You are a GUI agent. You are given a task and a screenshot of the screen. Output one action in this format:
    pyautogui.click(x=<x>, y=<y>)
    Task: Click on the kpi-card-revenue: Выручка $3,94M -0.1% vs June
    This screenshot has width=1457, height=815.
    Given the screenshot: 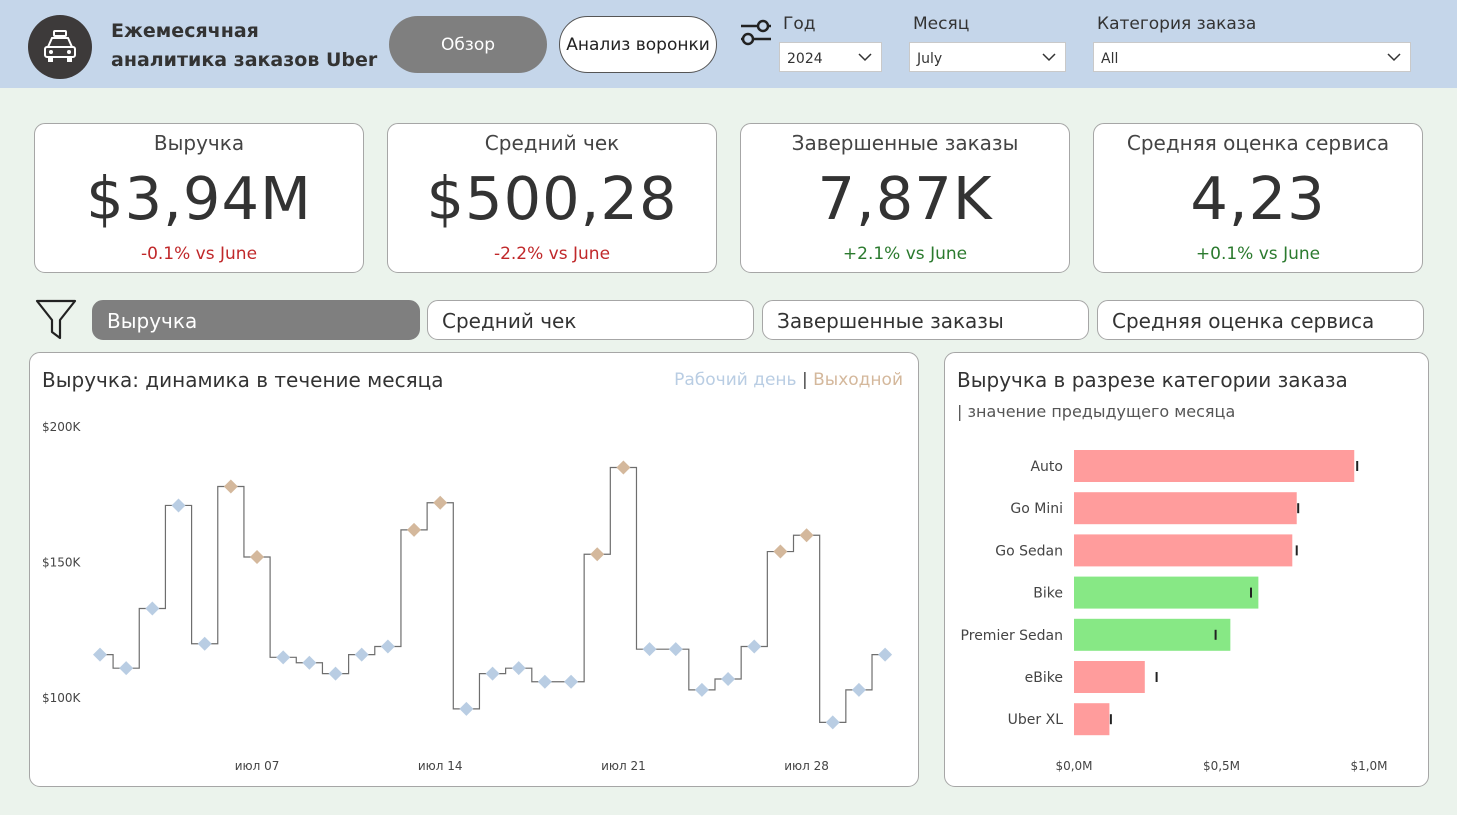 What is the action you would take?
    pyautogui.click(x=199, y=198)
    